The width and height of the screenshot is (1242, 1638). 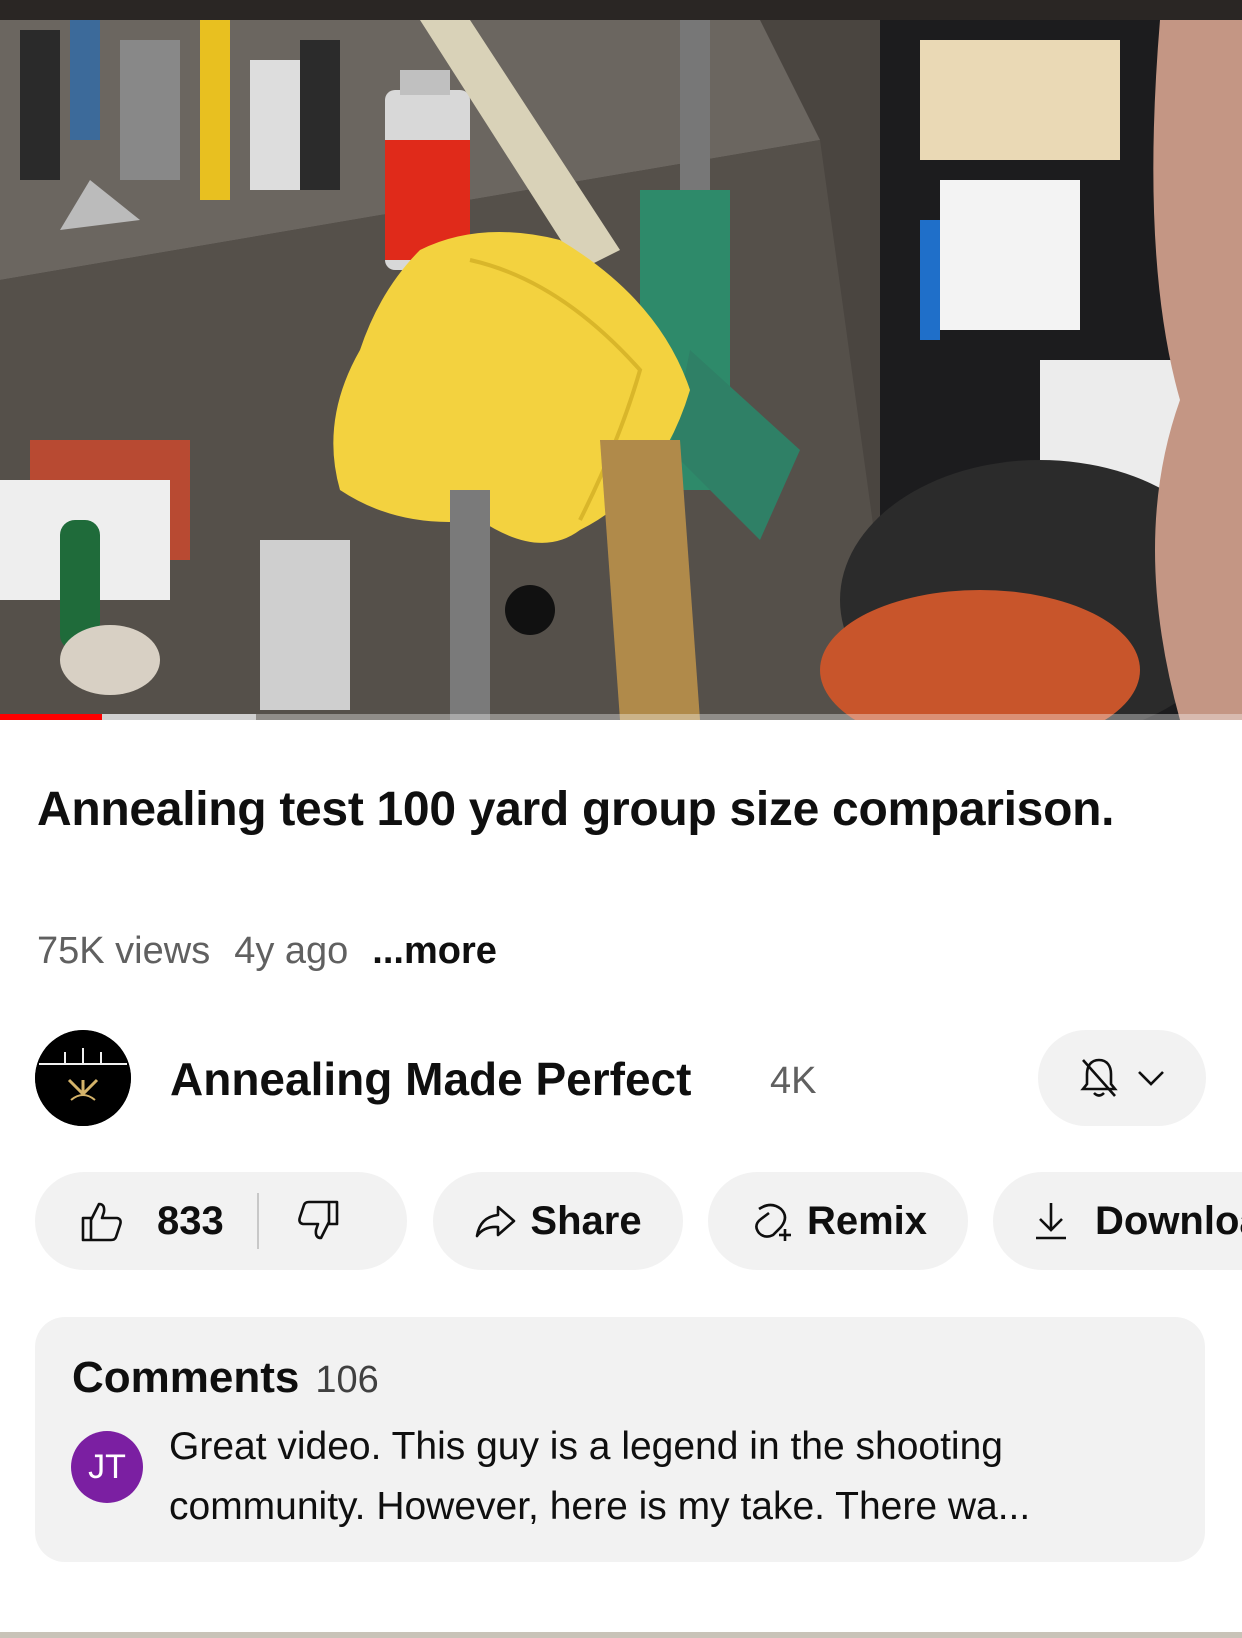 I want to click on more-link: ...more, so click(x=434, y=951).